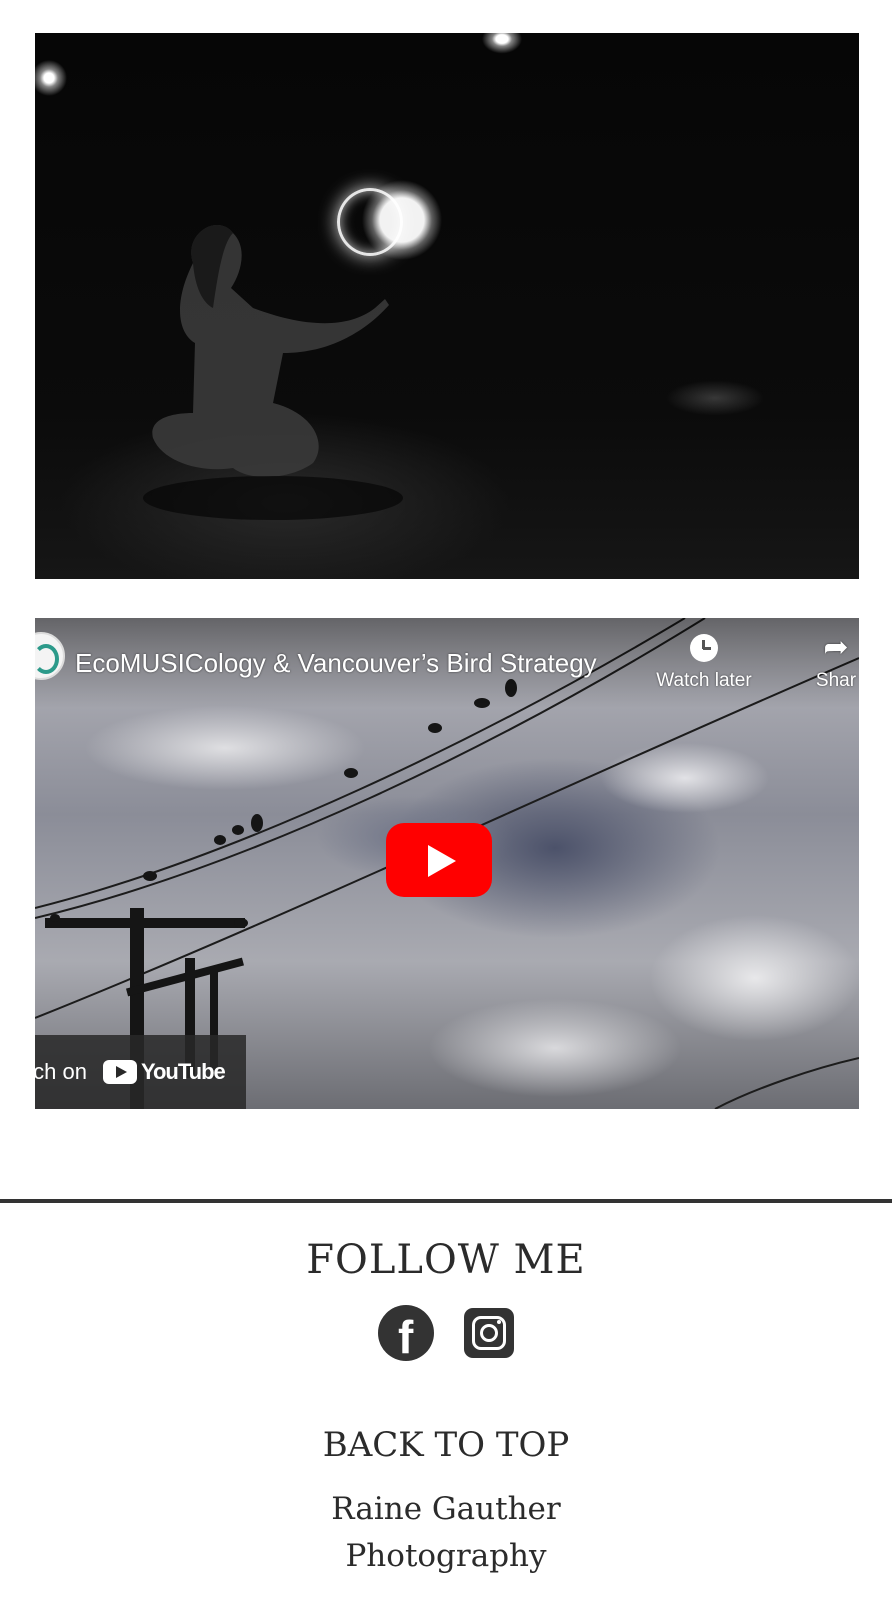 The image size is (892, 1597). What do you see at coordinates (836, 647) in the screenshot?
I see `share-icon: ➦` at bounding box center [836, 647].